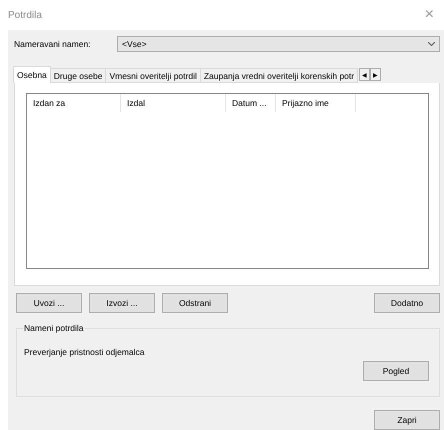 The height and width of the screenshot is (430, 444). What do you see at coordinates (316, 103) in the screenshot?
I see `column-header: Prijazno ime` at bounding box center [316, 103].